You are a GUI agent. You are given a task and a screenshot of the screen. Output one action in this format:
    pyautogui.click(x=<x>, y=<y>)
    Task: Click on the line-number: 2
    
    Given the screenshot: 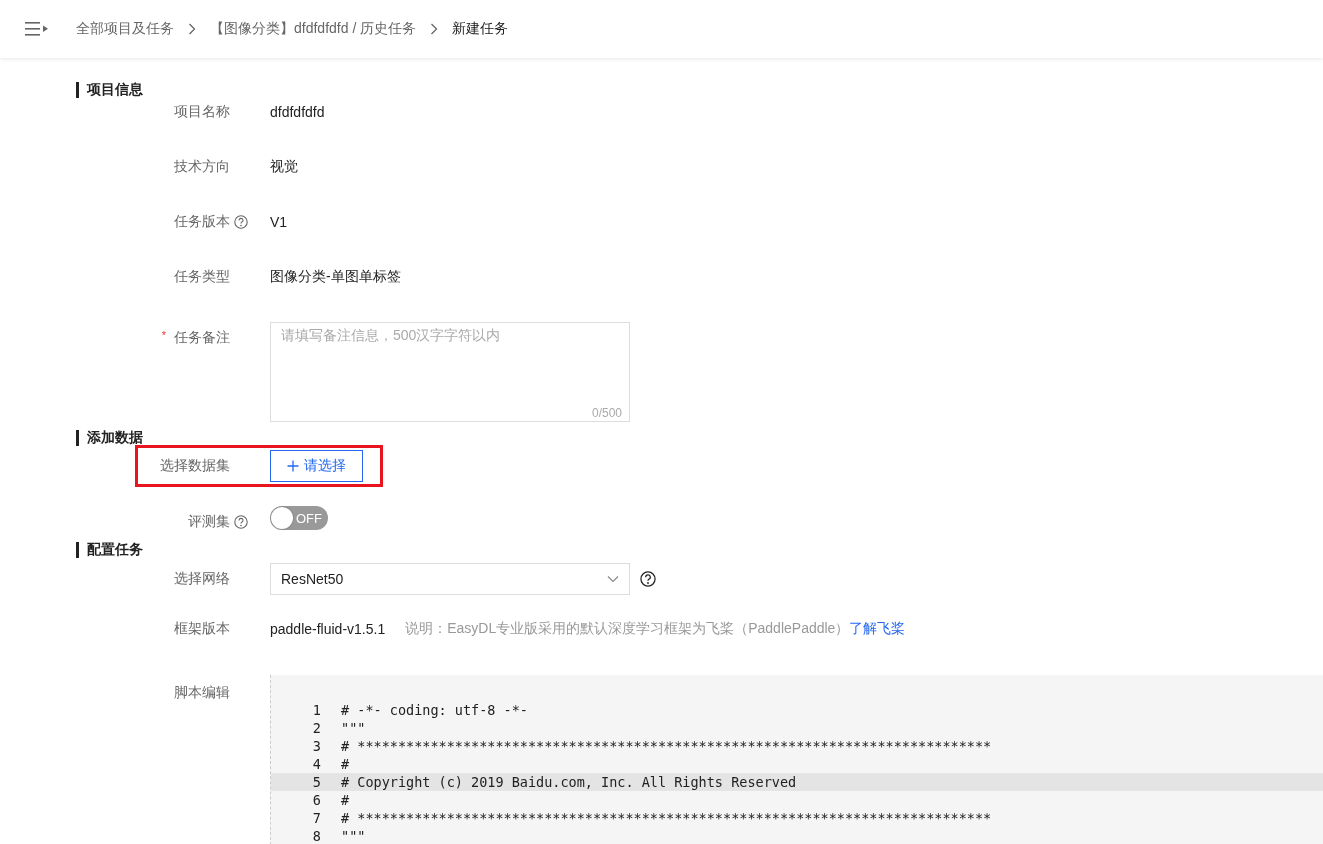 What is the action you would take?
    pyautogui.click(x=316, y=728)
    